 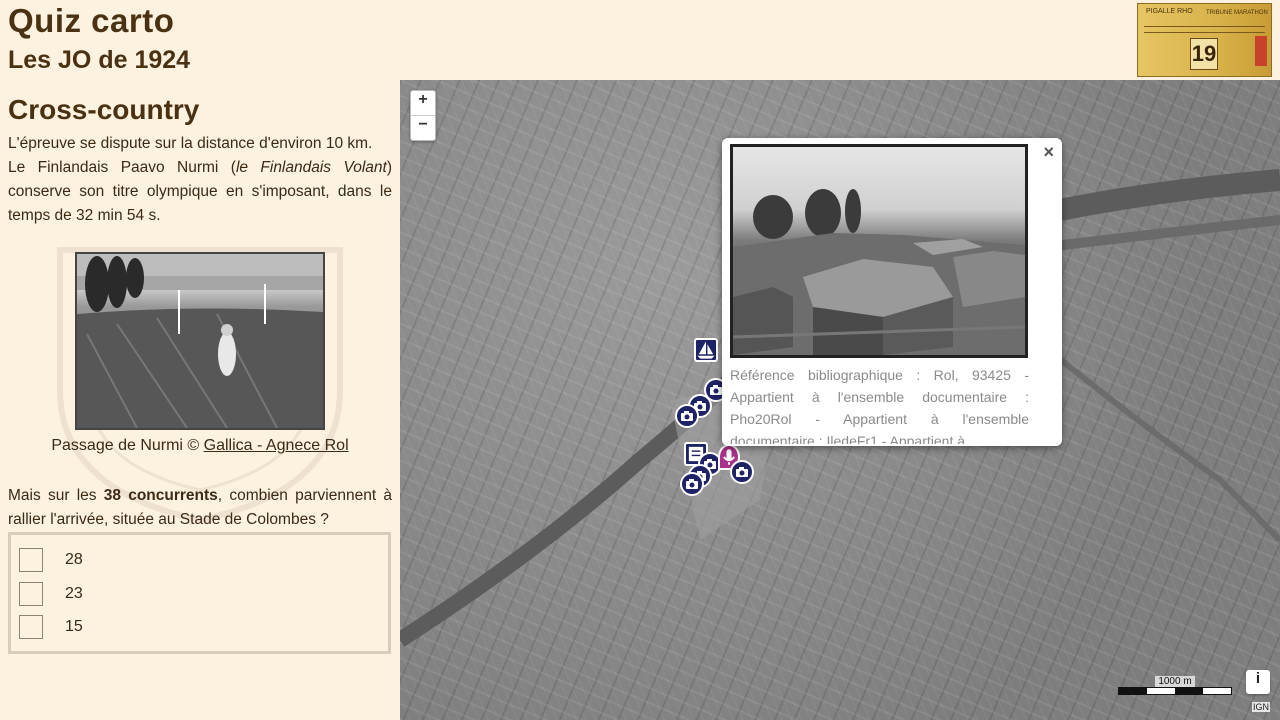 I want to click on ticket-text-left: PIGALLE RHO, so click(x=1169, y=11).